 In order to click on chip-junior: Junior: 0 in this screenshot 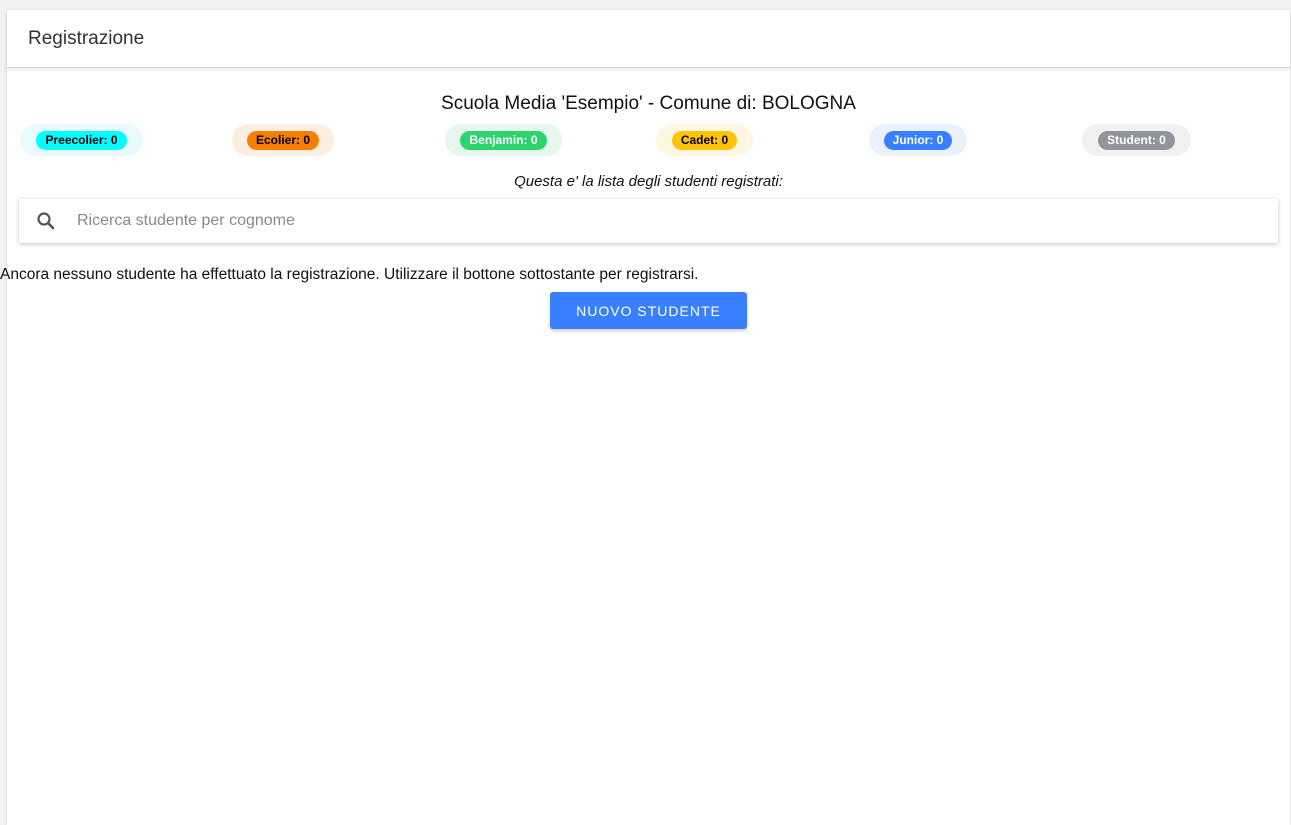, I will do `click(918, 140)`.